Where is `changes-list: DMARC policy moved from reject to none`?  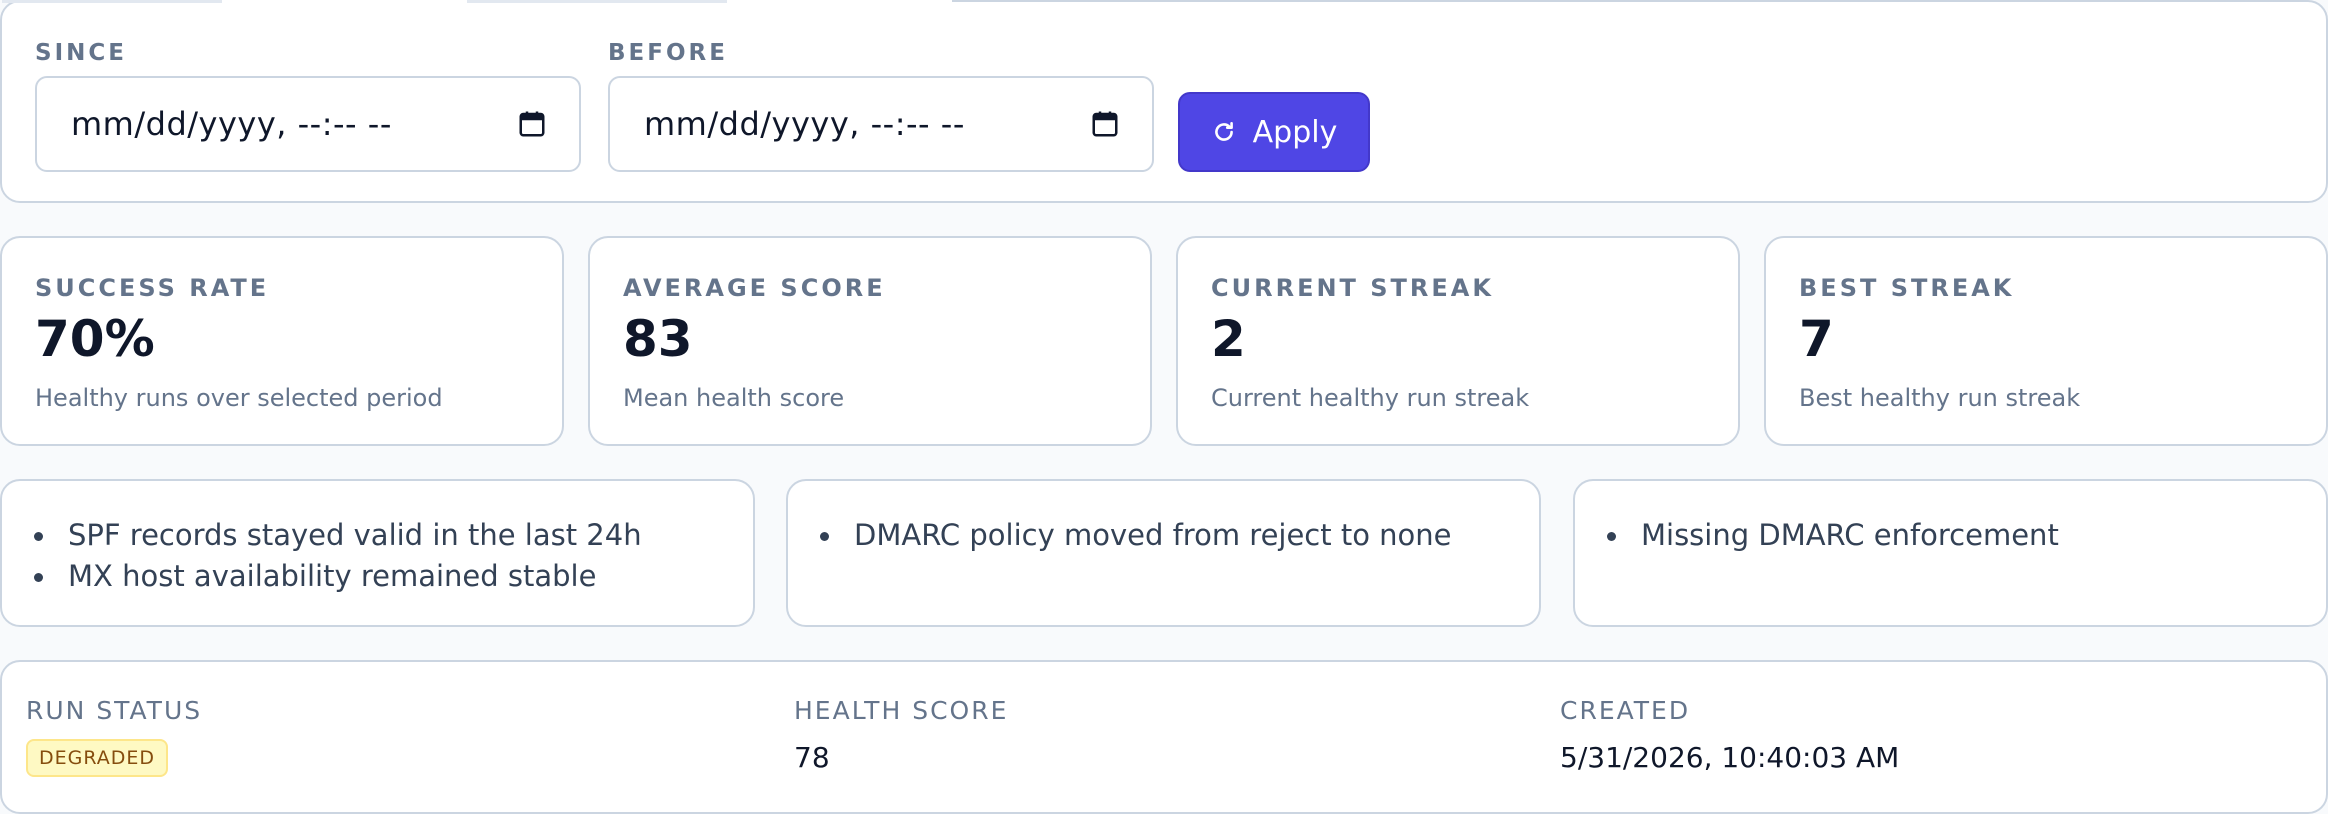 changes-list: DMARC policy moved from reject to none is located at coordinates (1136, 535).